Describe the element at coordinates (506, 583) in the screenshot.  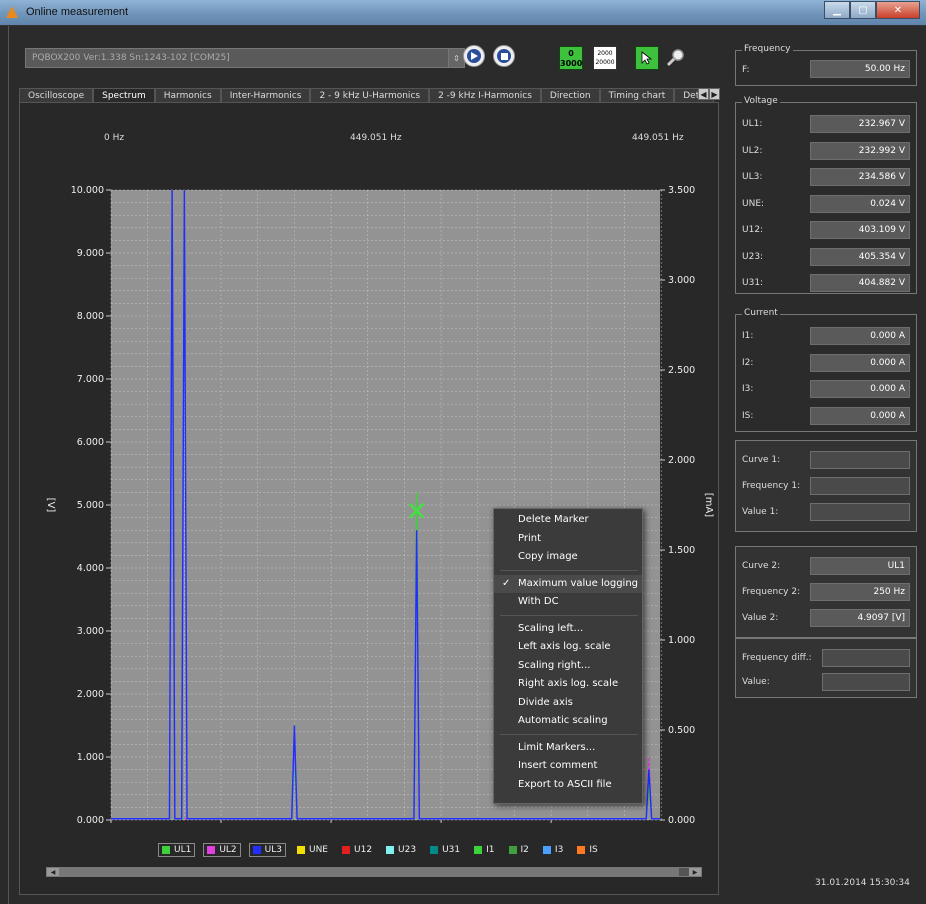
I see `check-icon: ✓` at that location.